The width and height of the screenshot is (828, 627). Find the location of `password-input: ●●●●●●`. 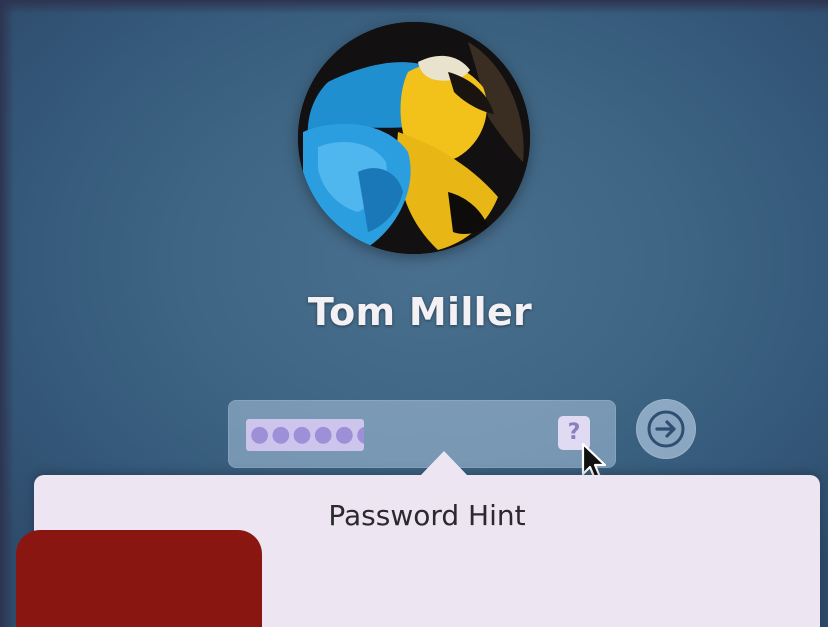

password-input: ●●●●●● is located at coordinates (305, 435).